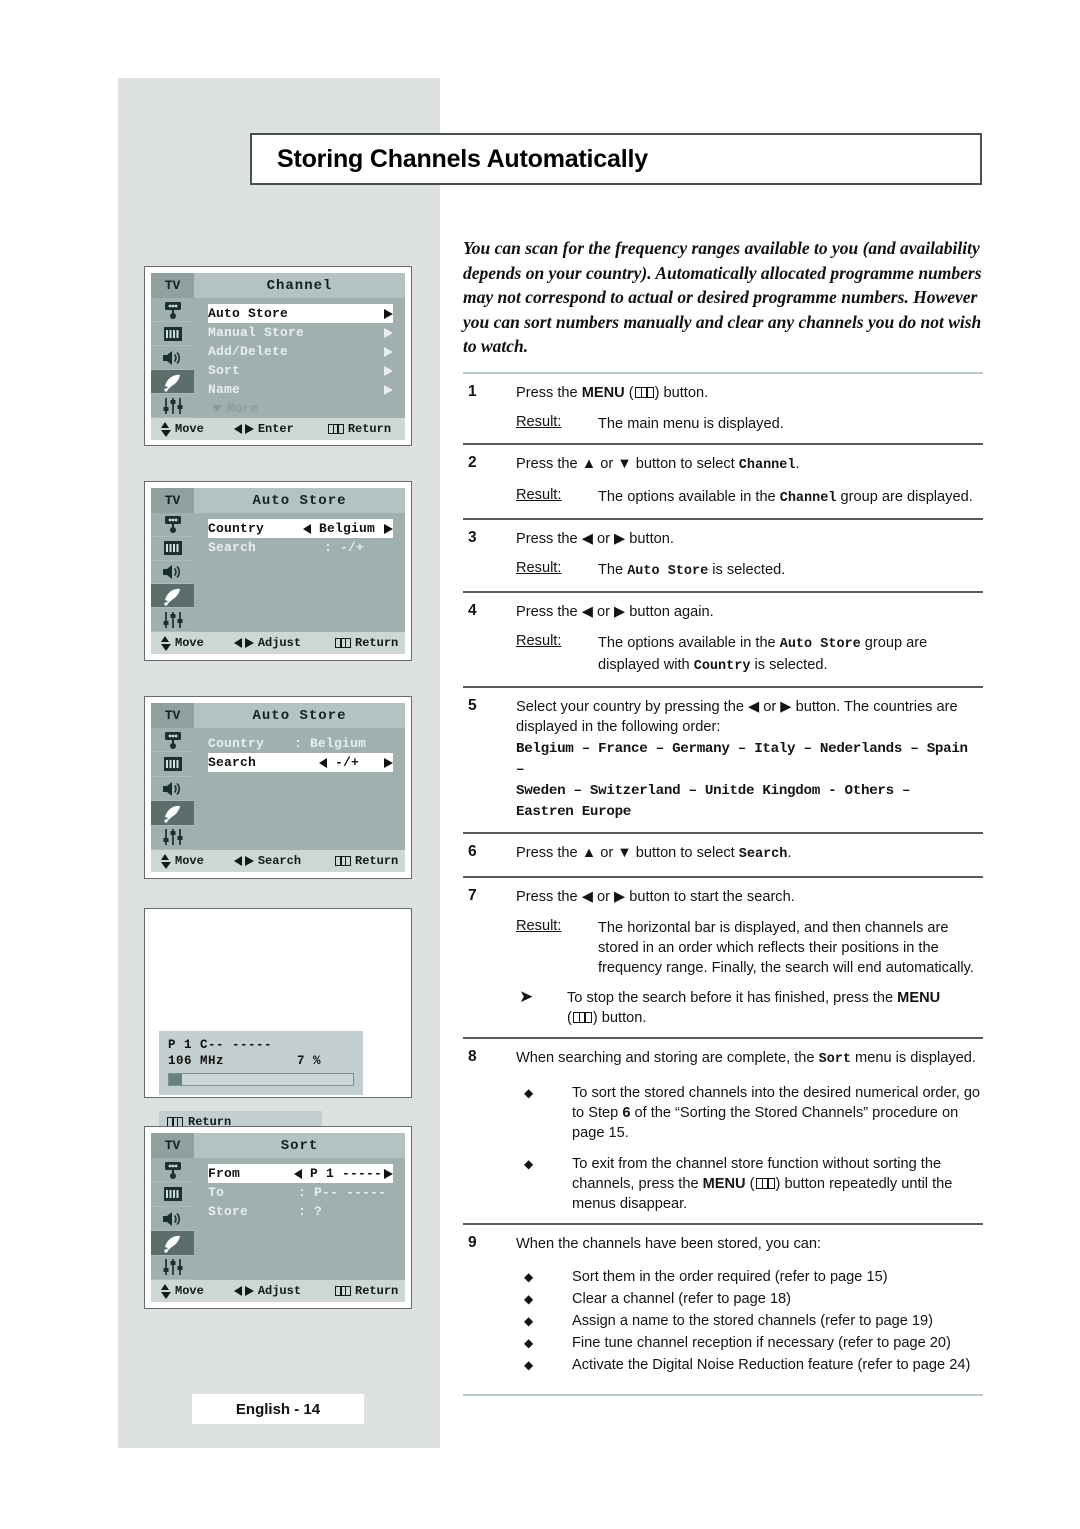 Image resolution: width=1080 pixels, height=1529 pixels. I want to click on osd-field-label: Search, so click(232, 762).